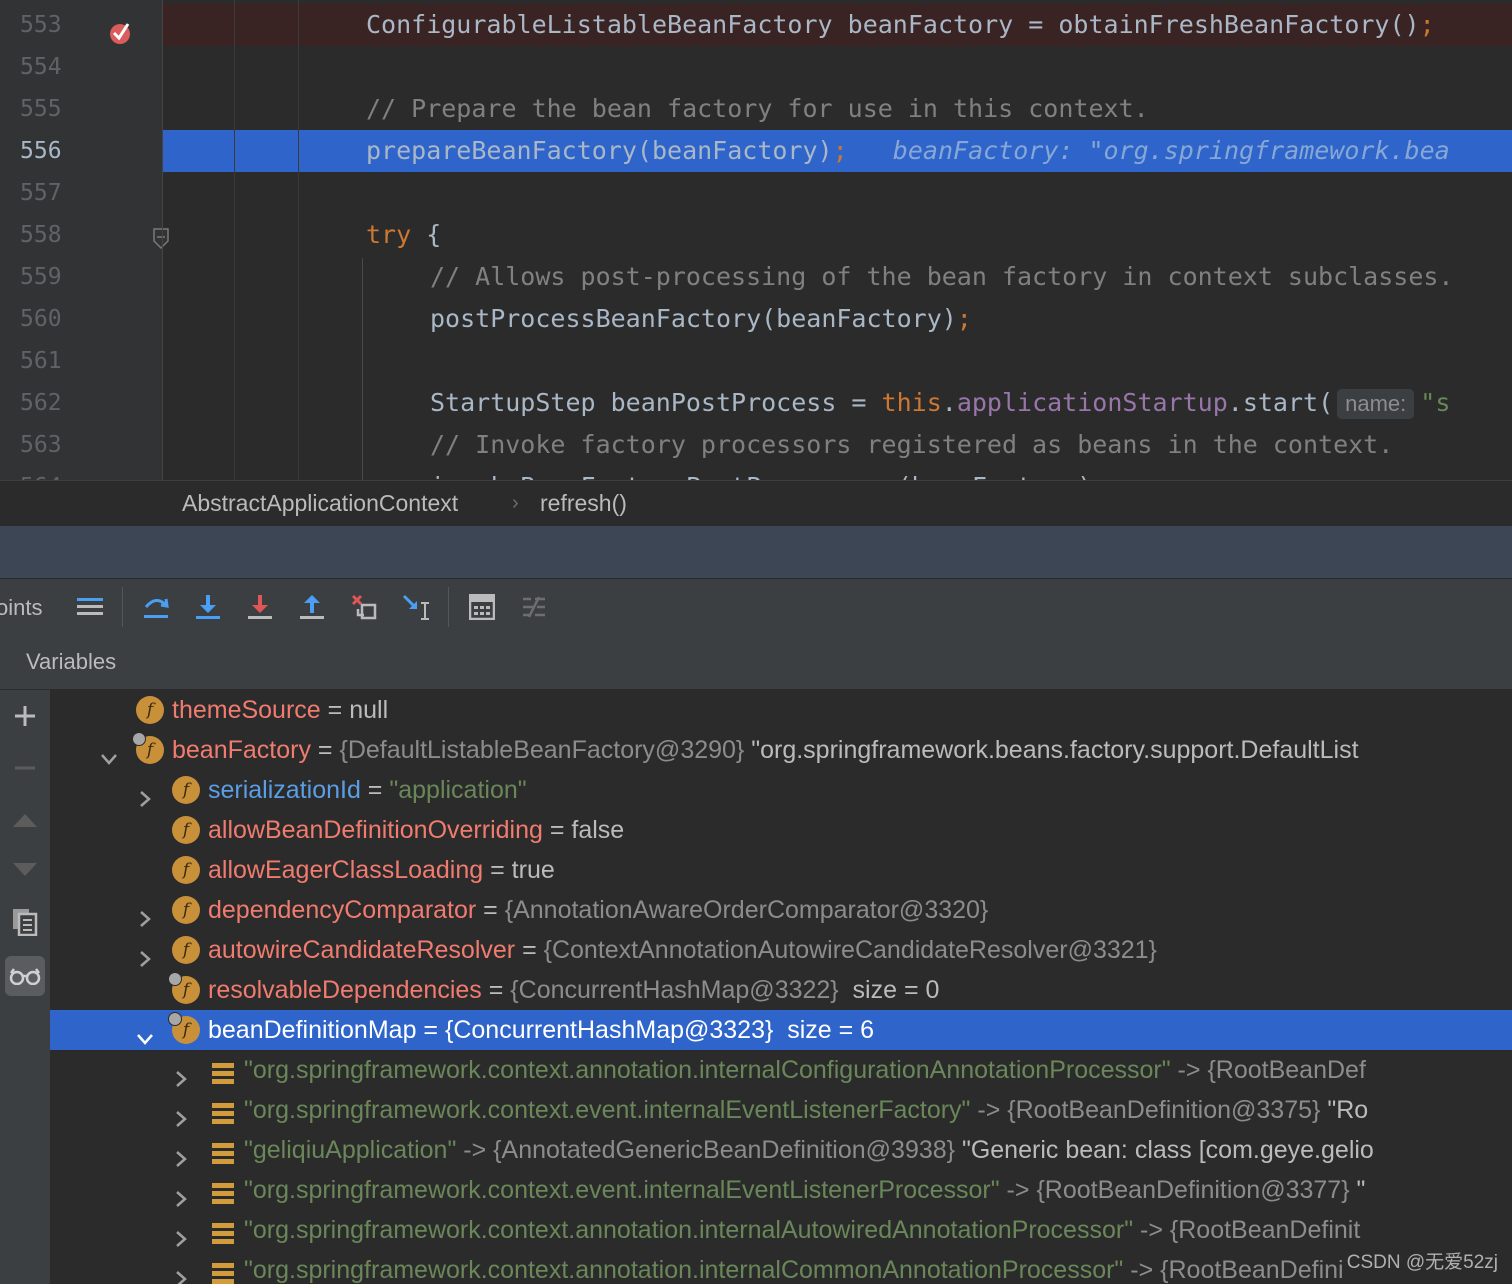  I want to click on variable-text: allowEagerClassLoading = true, so click(381, 870).